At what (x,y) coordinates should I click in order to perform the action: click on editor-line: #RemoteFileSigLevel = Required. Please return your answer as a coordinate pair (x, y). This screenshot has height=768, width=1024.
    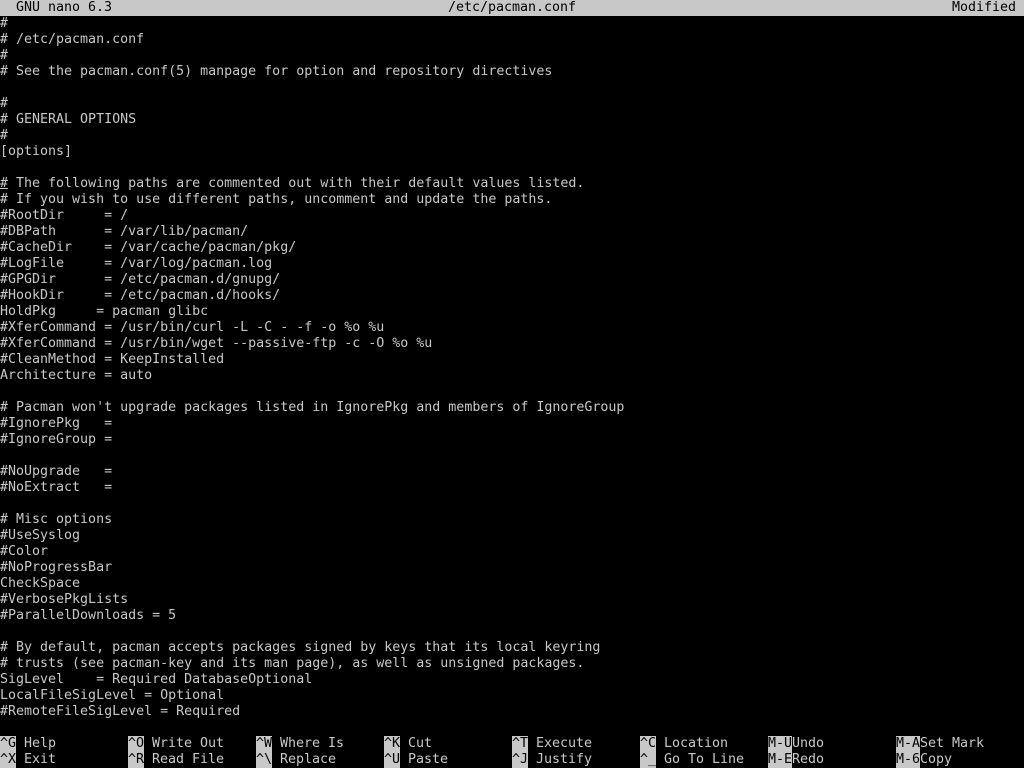
    Looking at the image, I should click on (512, 712).